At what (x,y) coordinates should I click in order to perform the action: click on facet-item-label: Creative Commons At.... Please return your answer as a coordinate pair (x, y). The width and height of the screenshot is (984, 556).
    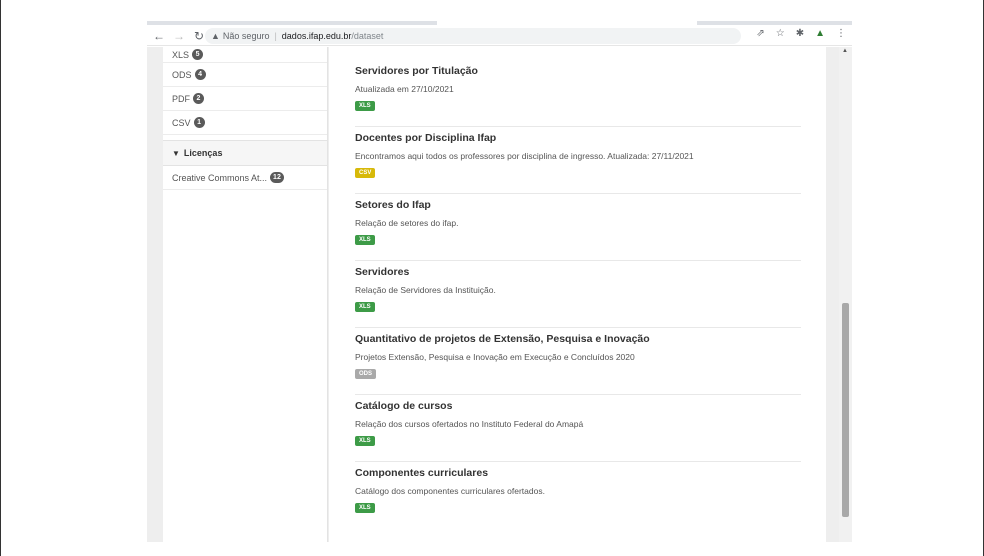
    Looking at the image, I should click on (220, 177).